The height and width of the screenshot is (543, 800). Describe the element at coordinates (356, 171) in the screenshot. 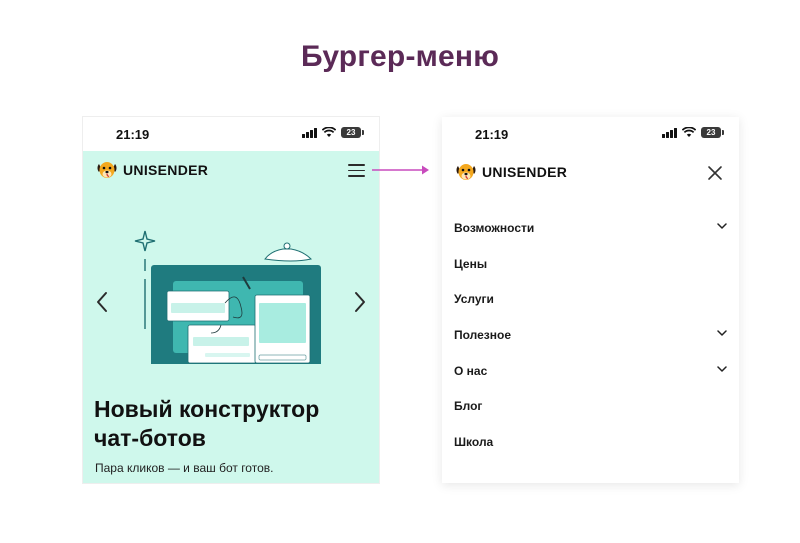

I see `burger-menu-icon` at that location.